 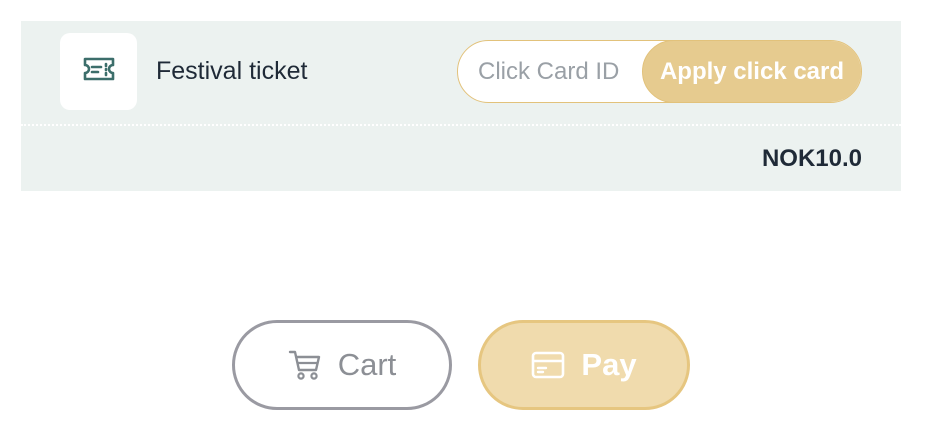 What do you see at coordinates (751, 71) in the screenshot?
I see `apply-click-card-button: Apply click card` at bounding box center [751, 71].